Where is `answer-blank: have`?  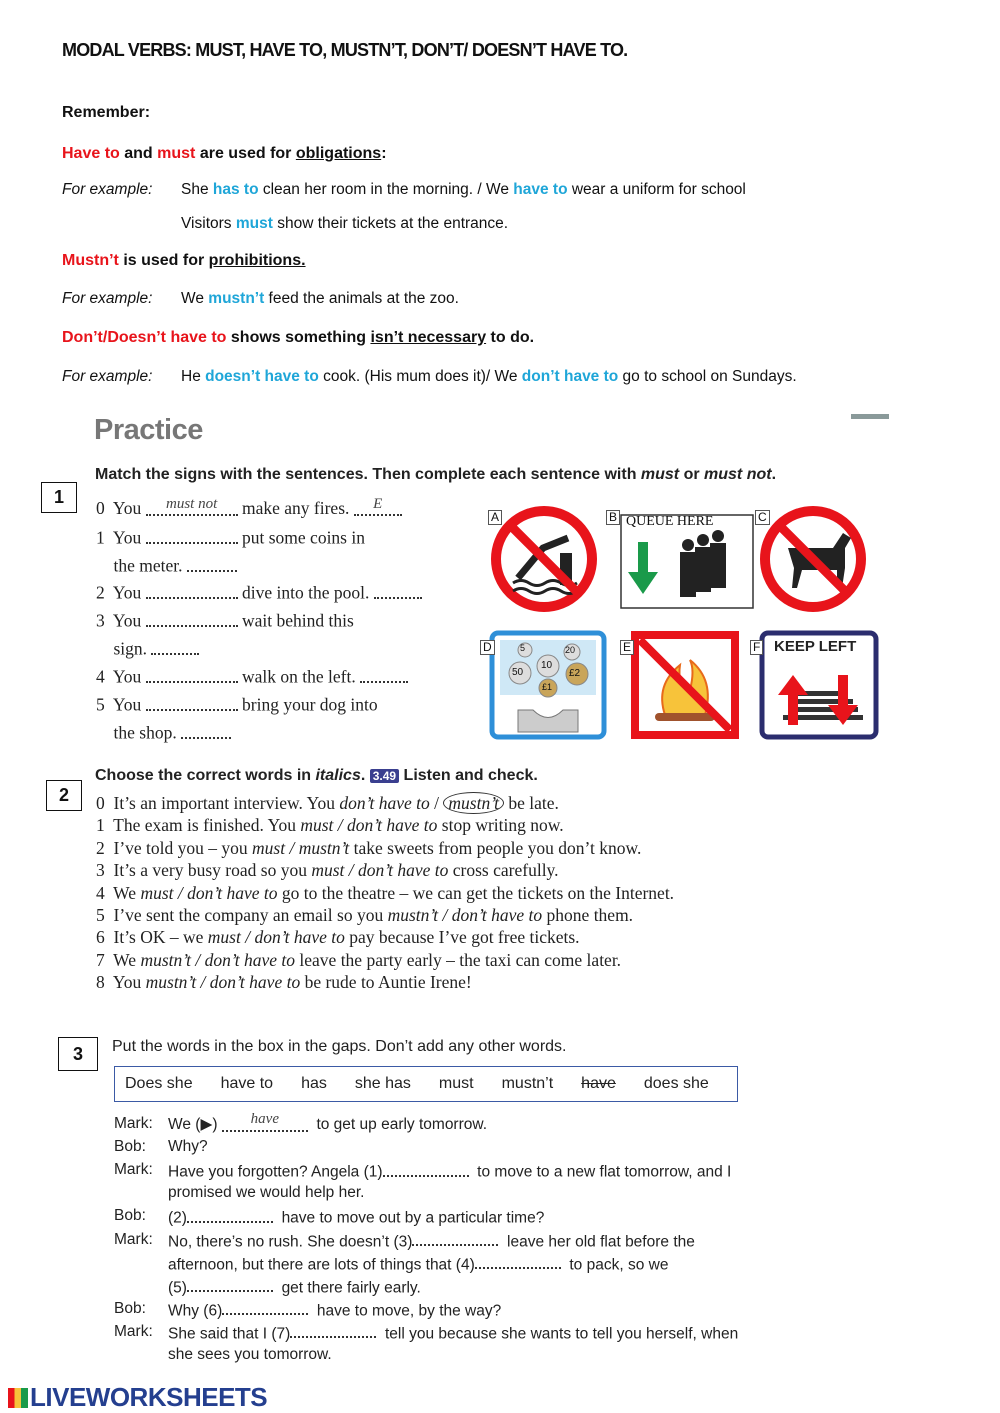
answer-blank: have is located at coordinates (264, 1121).